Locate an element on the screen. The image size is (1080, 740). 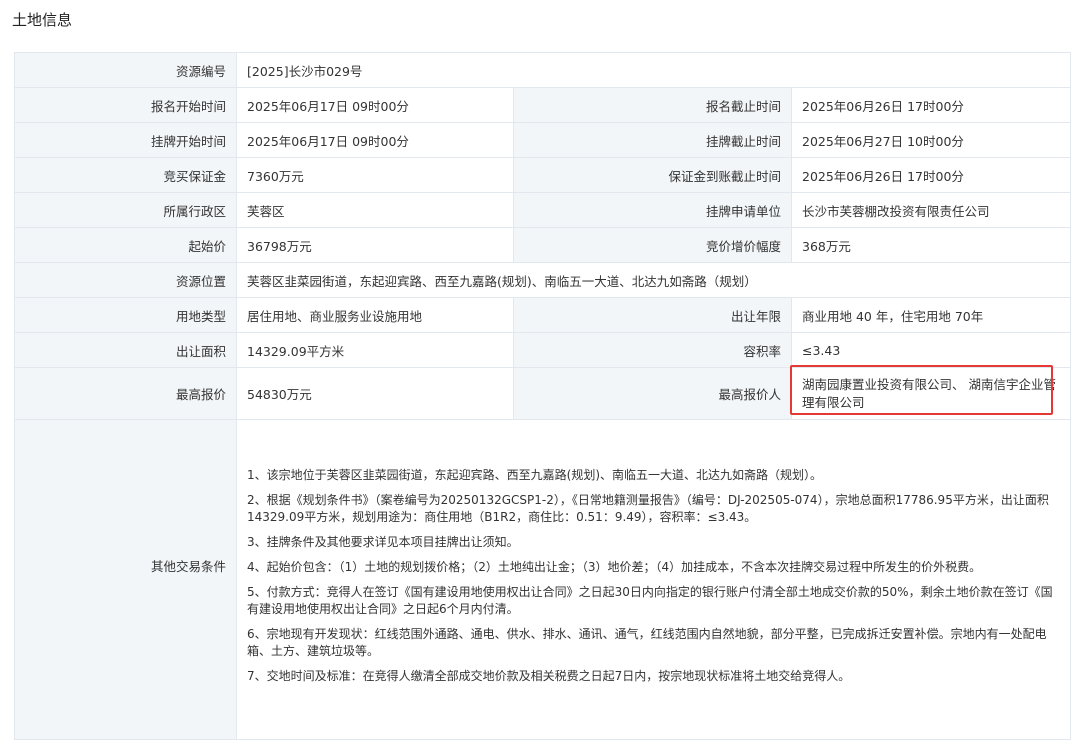
value-increment: 368万元 is located at coordinates (931, 245).